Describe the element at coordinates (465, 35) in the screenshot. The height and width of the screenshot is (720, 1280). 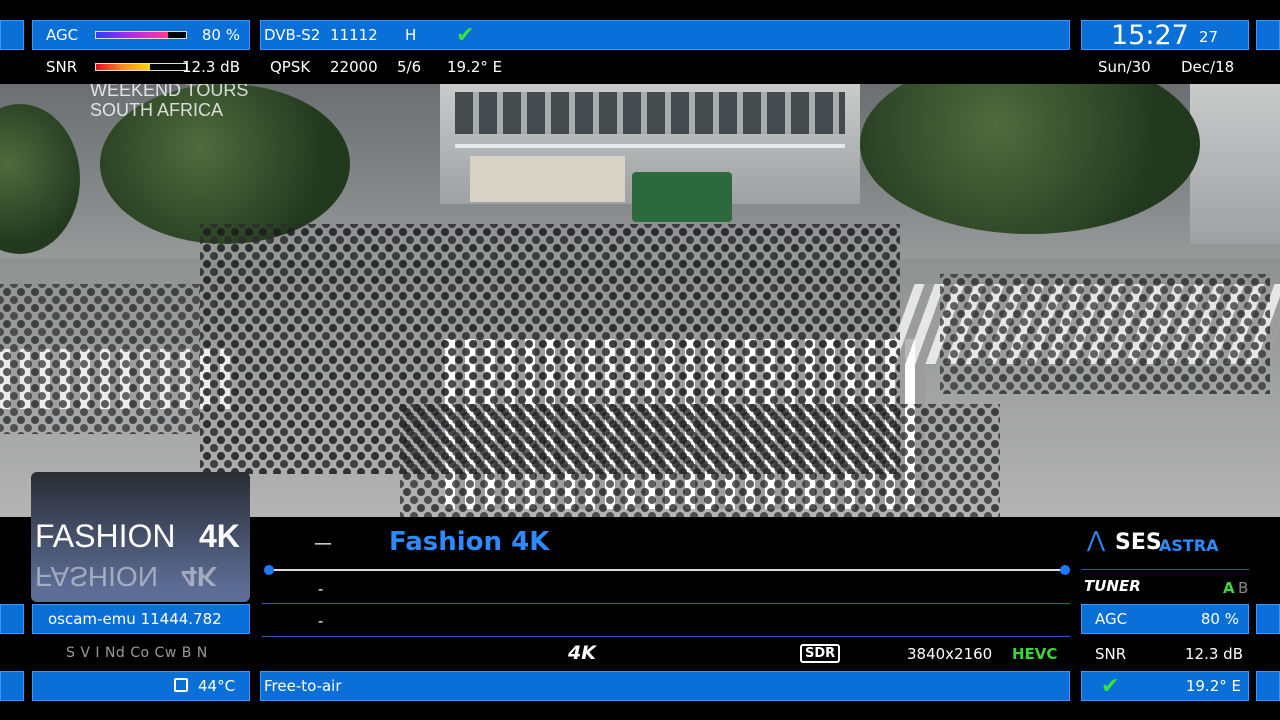
I see `lock-check-icon: ✔` at that location.